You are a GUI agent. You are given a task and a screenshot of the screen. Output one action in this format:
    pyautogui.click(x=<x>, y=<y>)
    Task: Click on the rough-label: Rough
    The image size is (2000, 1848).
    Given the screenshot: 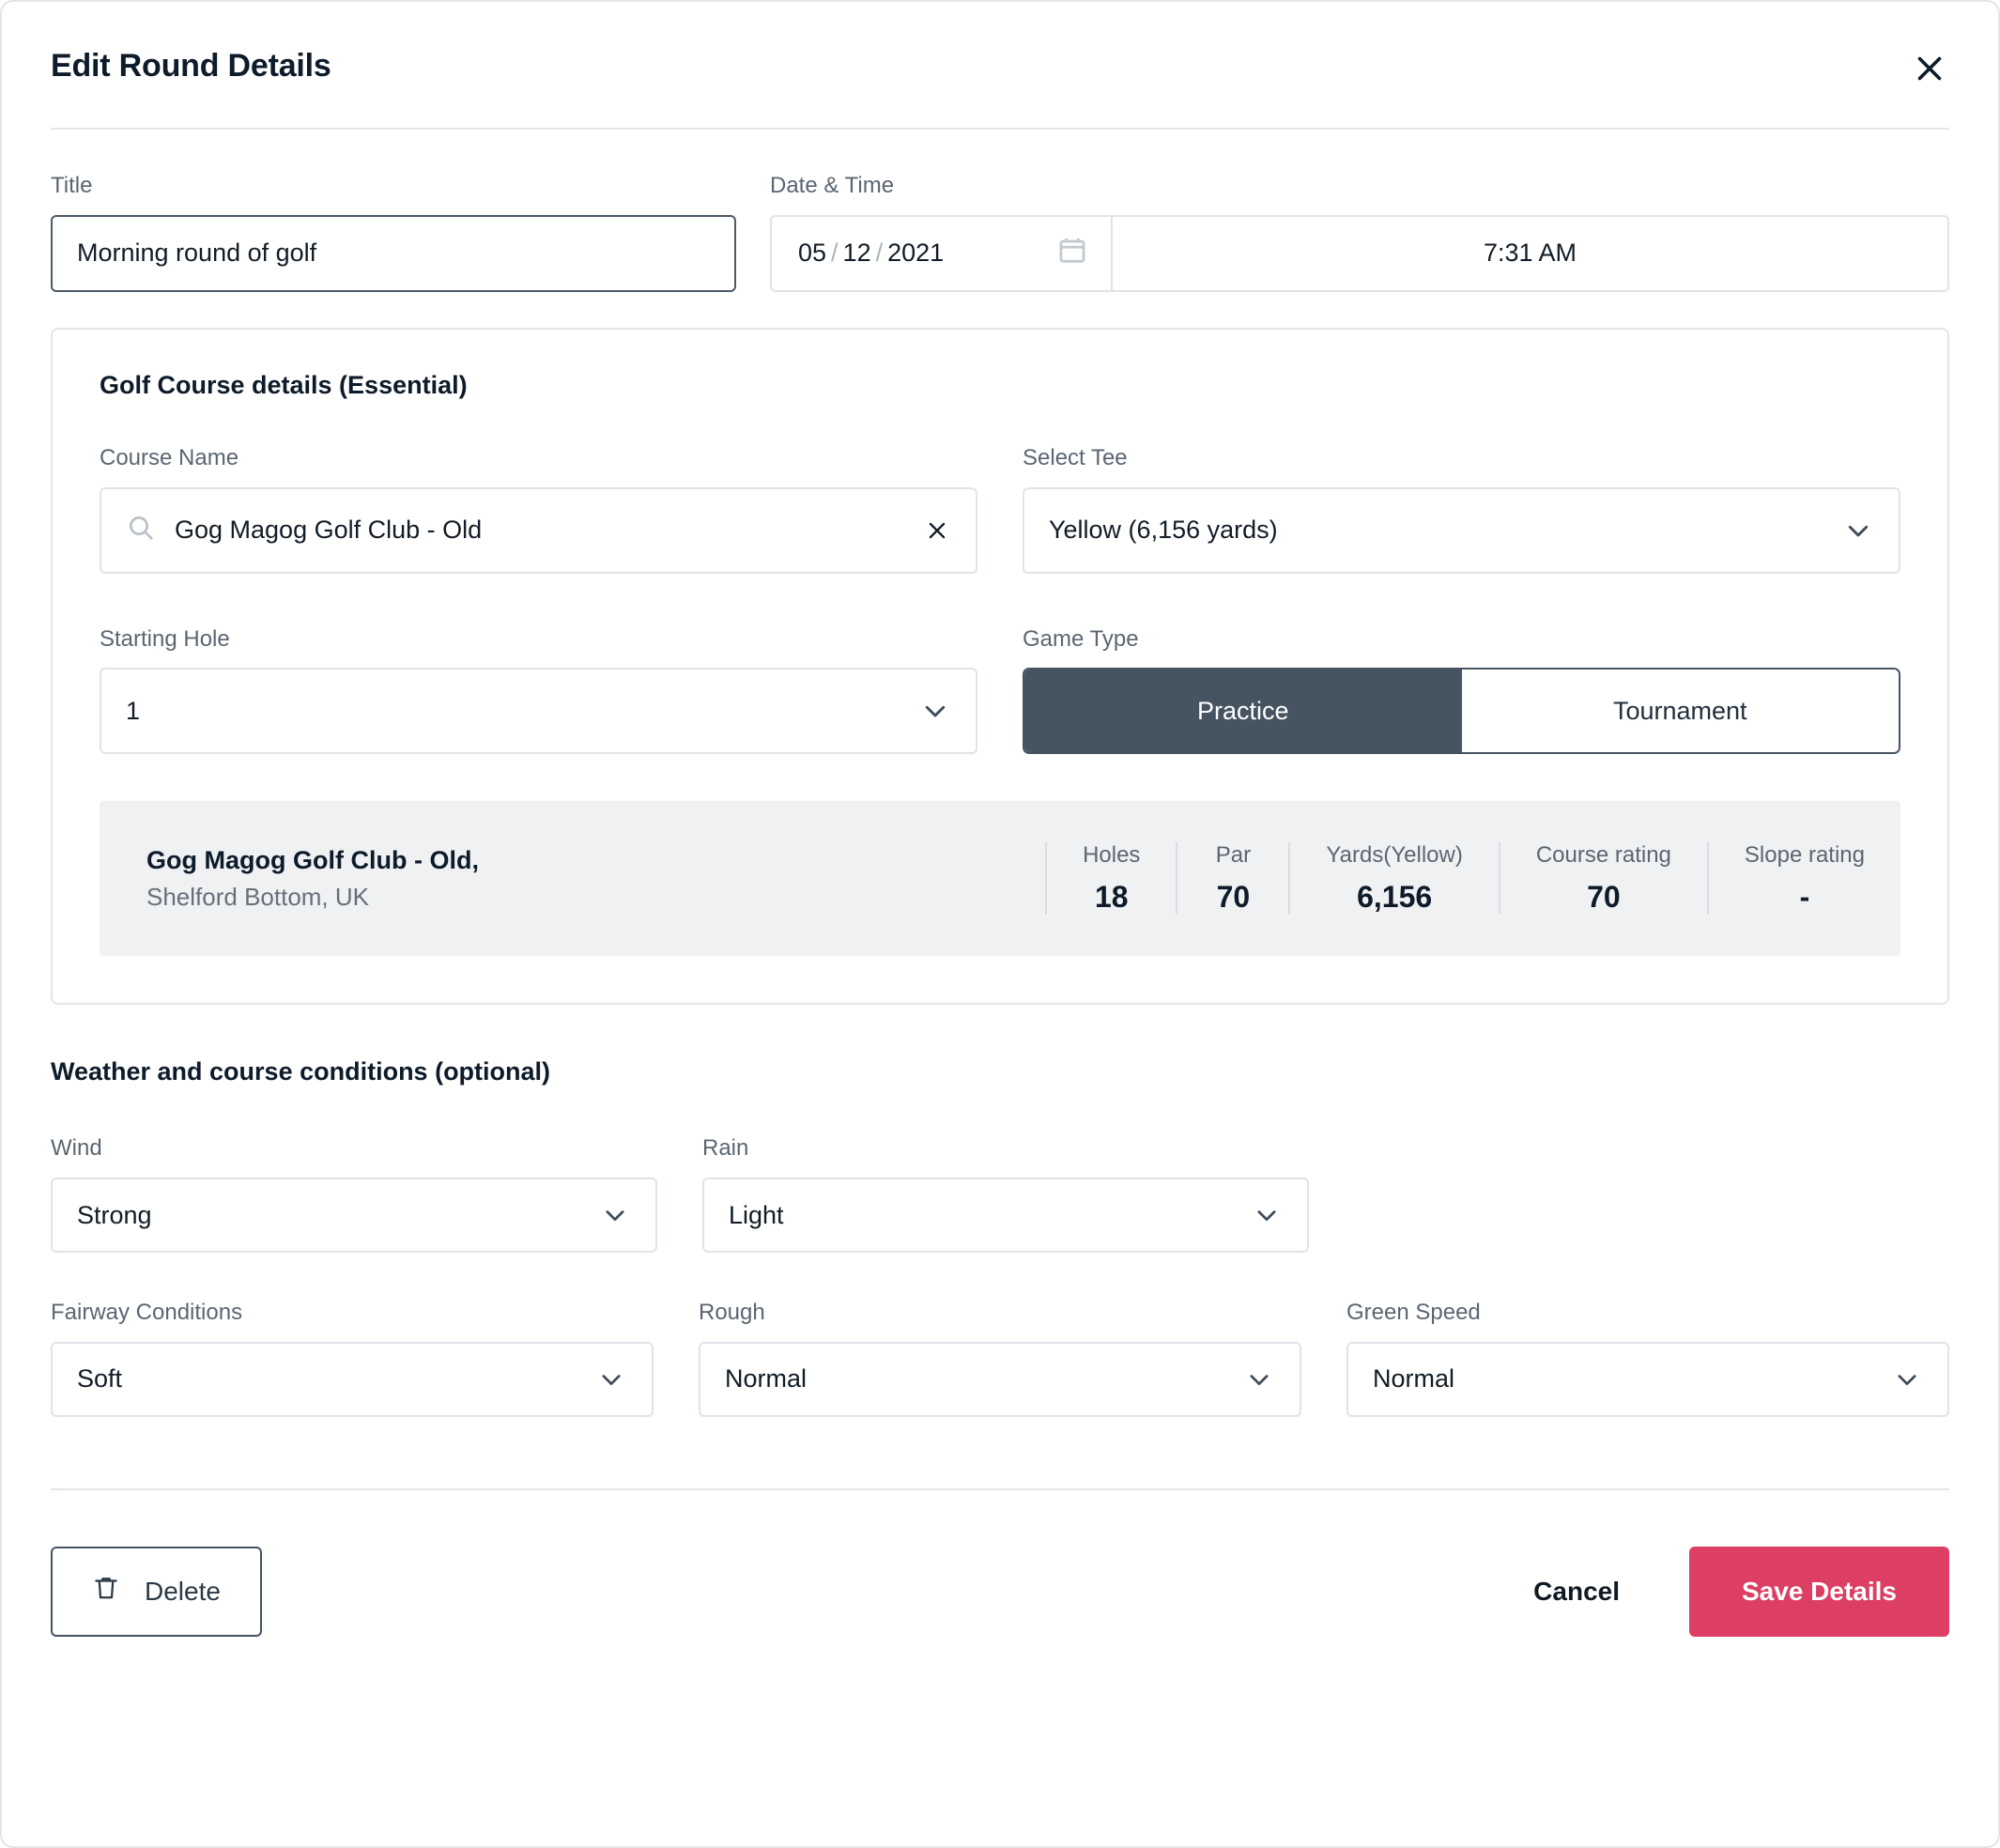 What is the action you would take?
    pyautogui.click(x=732, y=1313)
    